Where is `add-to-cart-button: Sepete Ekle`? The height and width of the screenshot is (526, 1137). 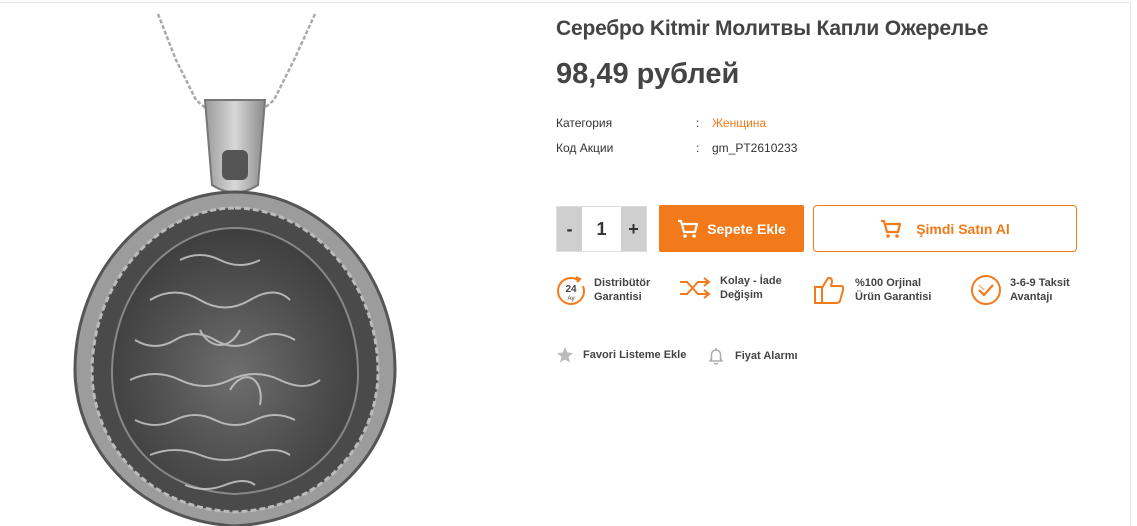 add-to-cart-button: Sepete Ekle is located at coordinates (731, 228).